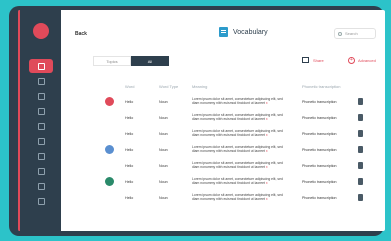  I want to click on sidebar, so click(39, 120).